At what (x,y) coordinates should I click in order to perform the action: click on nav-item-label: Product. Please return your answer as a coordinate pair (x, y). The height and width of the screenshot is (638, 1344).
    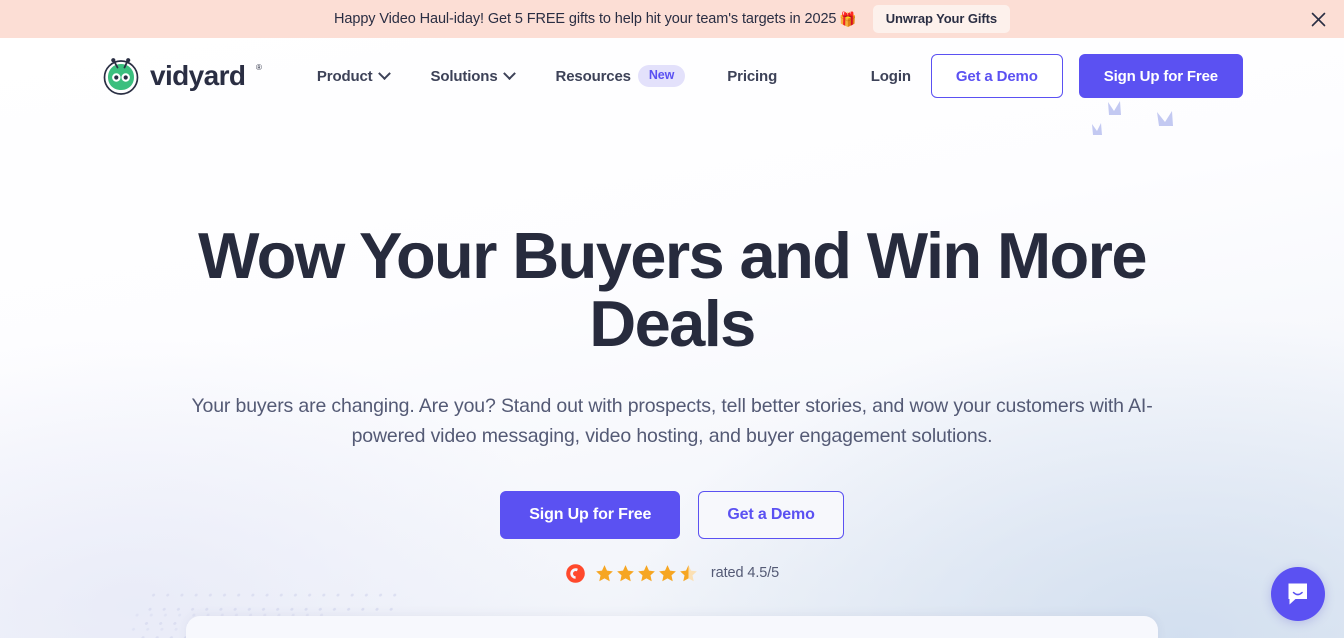
    Looking at the image, I should click on (344, 76).